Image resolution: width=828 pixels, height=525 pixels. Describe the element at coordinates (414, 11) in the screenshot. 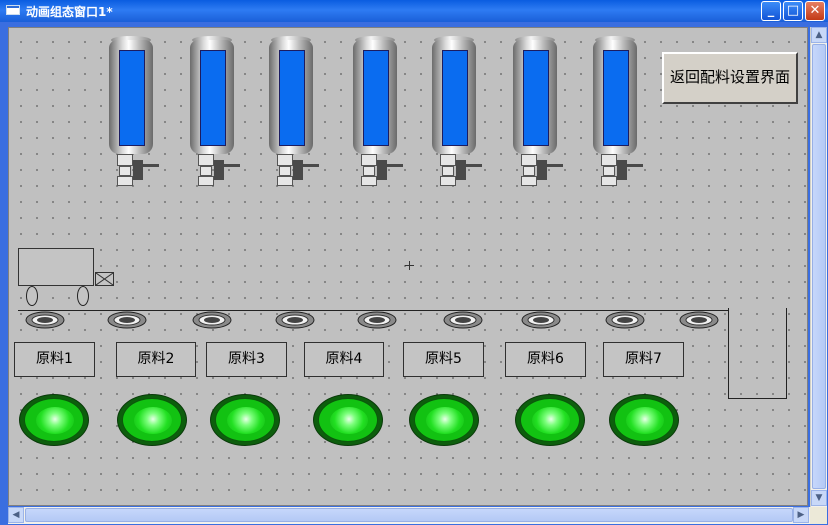

I see `title-bar: 动画组态窗口1* _ □ ✕` at that location.